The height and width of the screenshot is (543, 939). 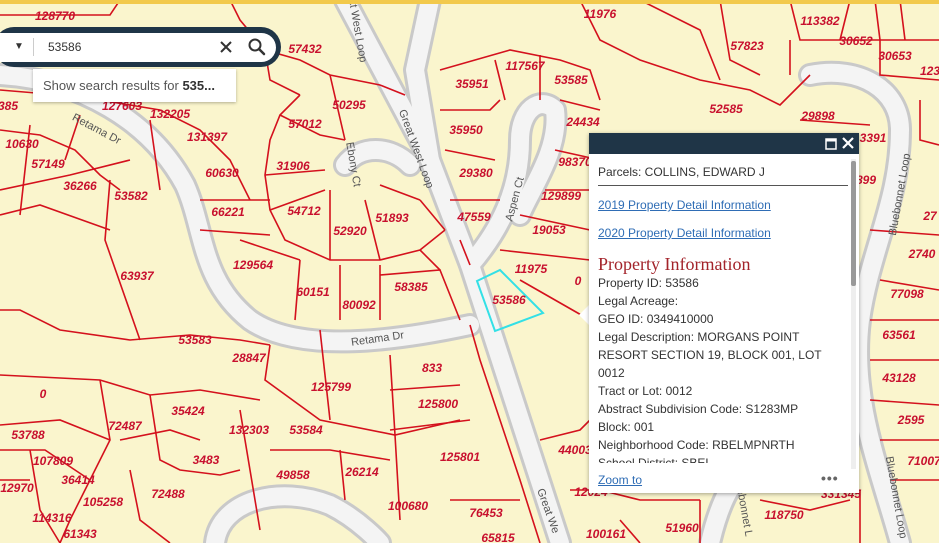 I want to click on attribute-label: Tract or Lot:, so click(x=630, y=391).